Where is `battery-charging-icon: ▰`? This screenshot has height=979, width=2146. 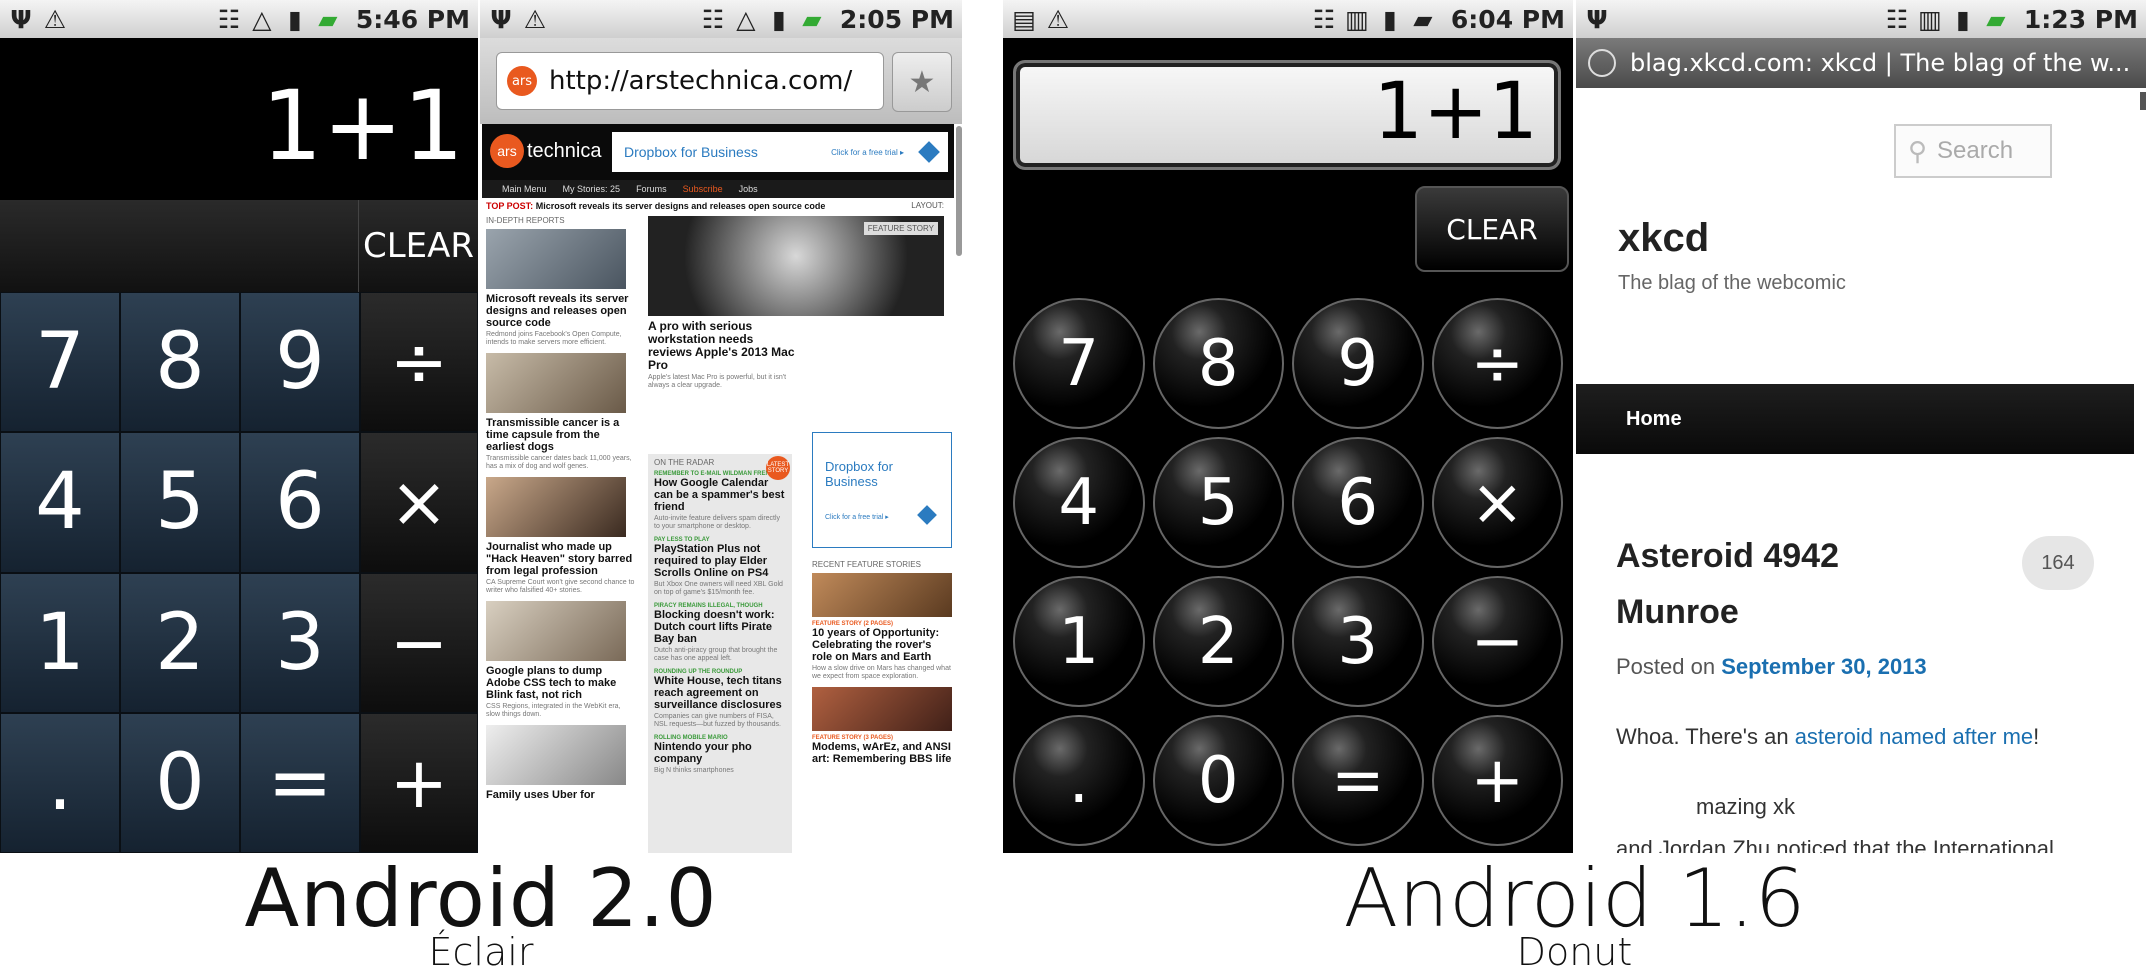
battery-charging-icon: ▰ is located at coordinates (1423, 19).